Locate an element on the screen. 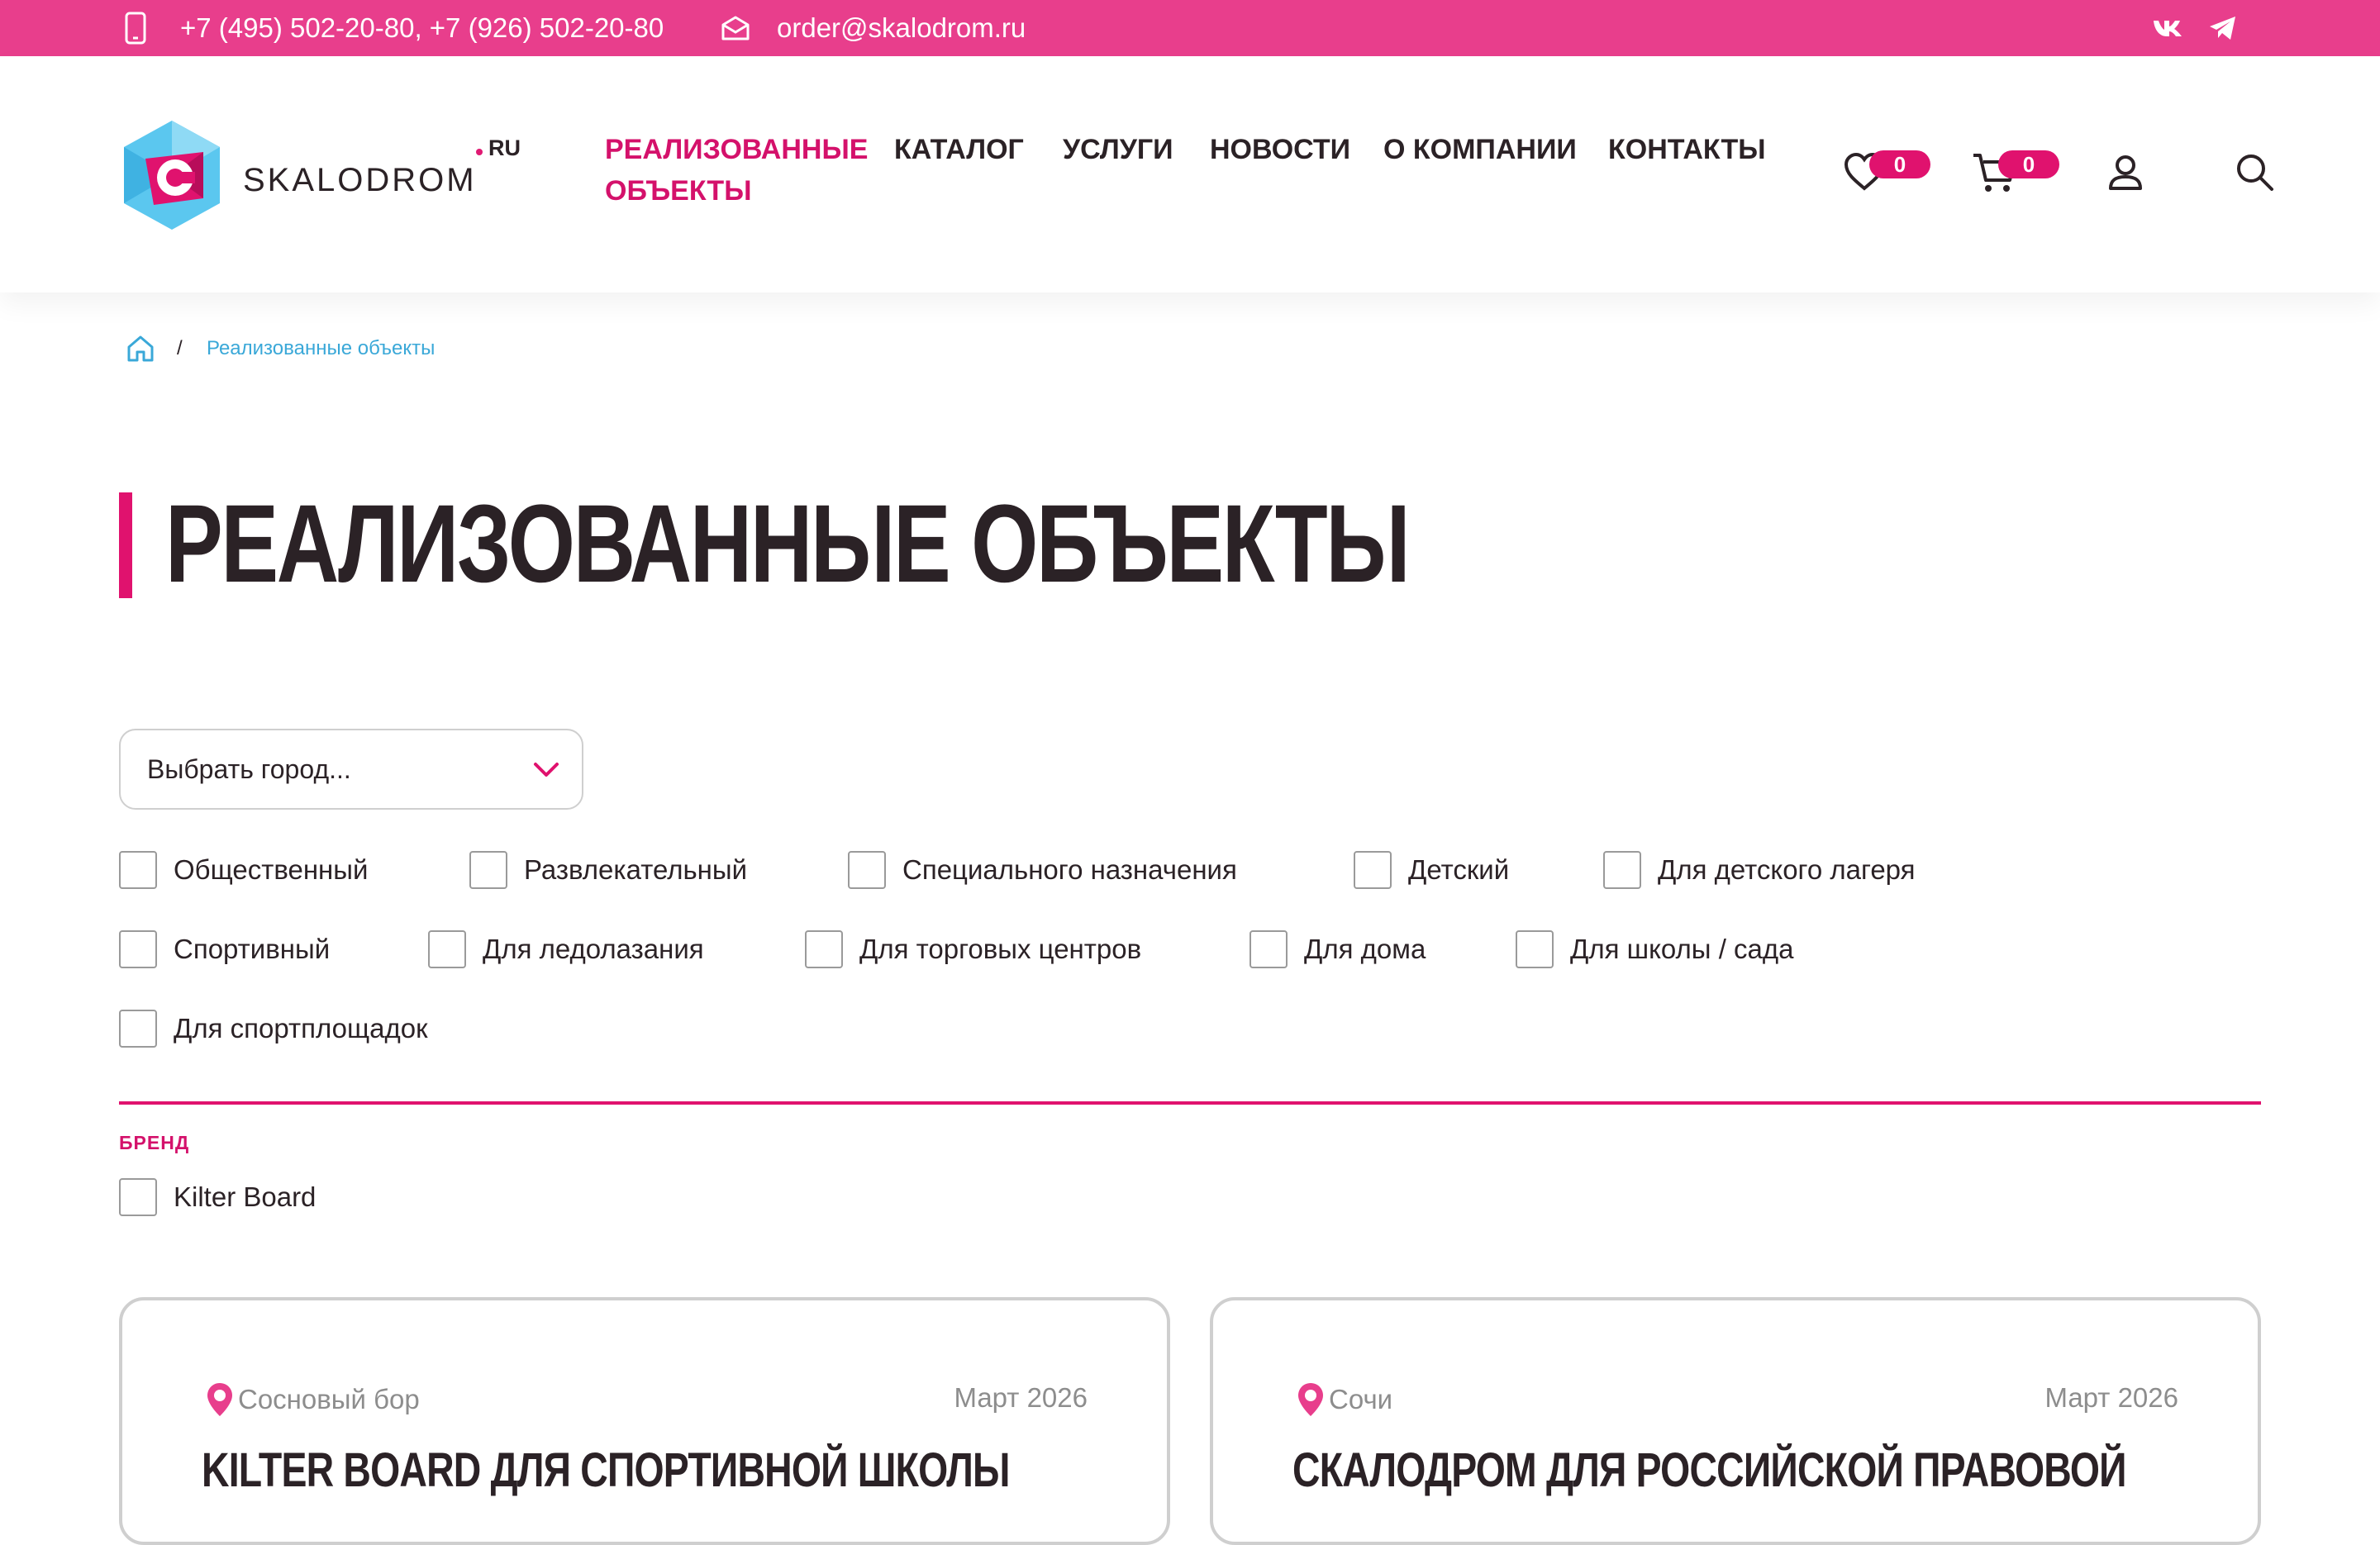 This screenshot has width=2380, height=1545. checkbox-label: Для школы / сада is located at coordinates (1682, 949).